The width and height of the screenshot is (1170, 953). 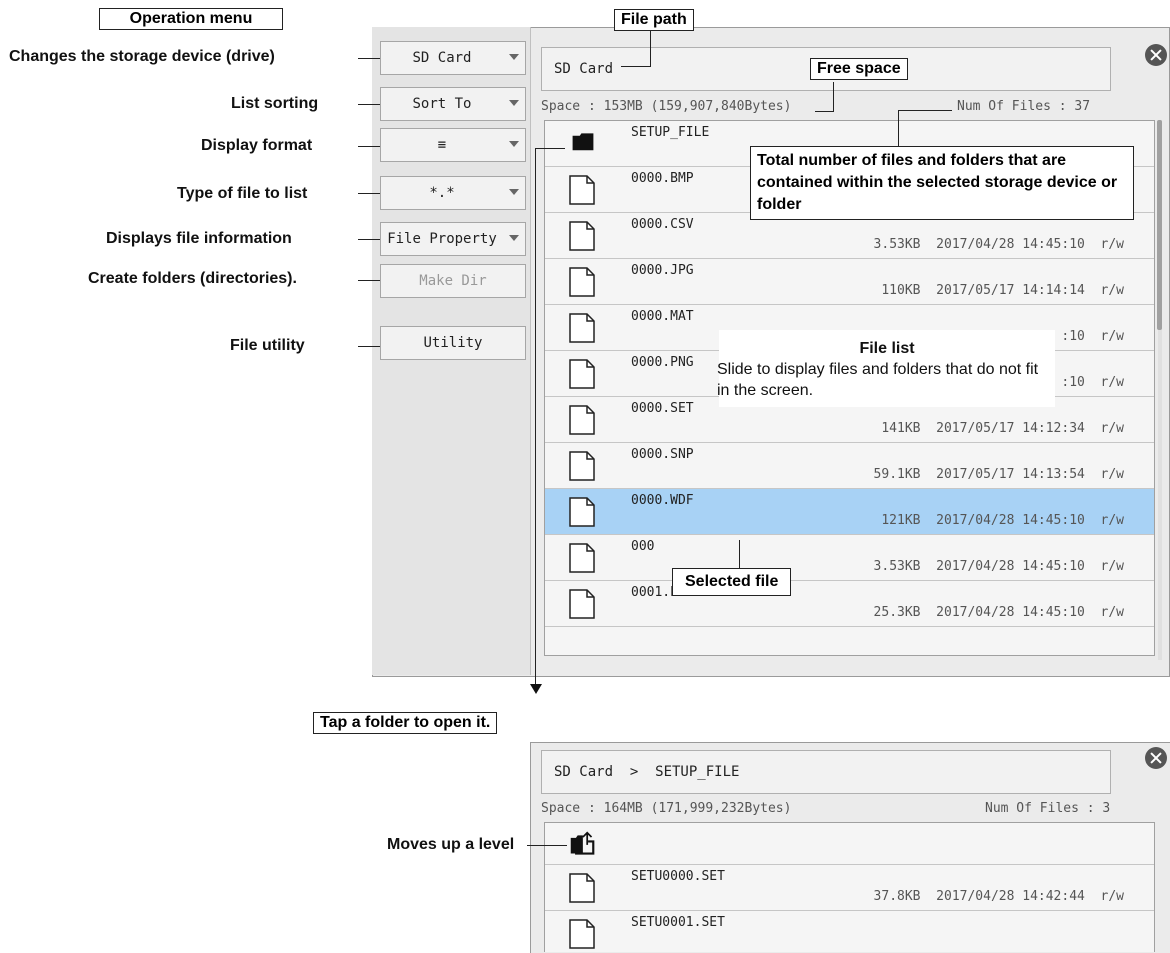 I want to click on free-space-label: Free space, so click(x=859, y=69).